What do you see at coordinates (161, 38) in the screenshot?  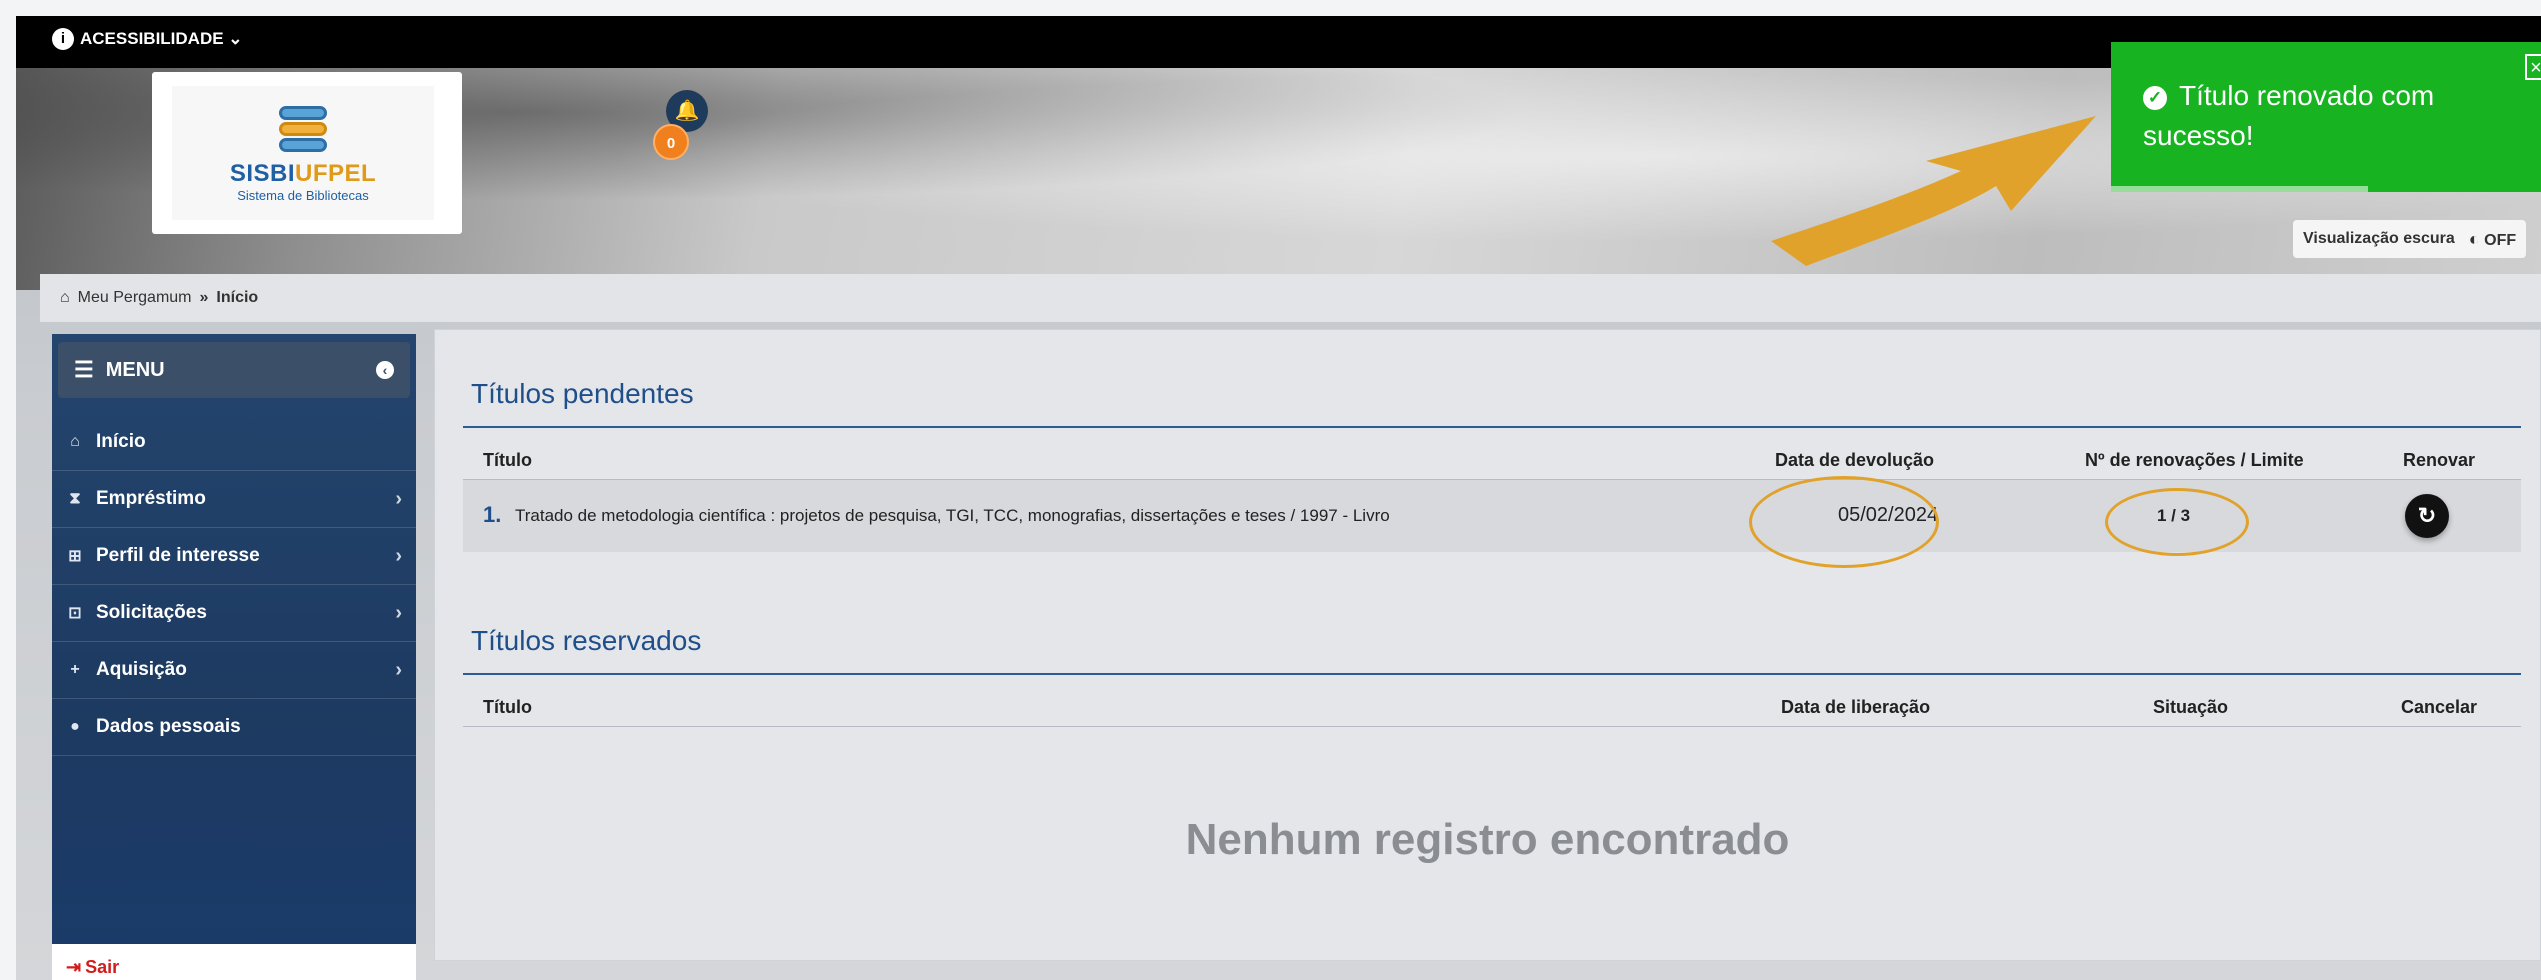 I see `accessibility-label: ACESSIBILIDADE ⌄` at bounding box center [161, 38].